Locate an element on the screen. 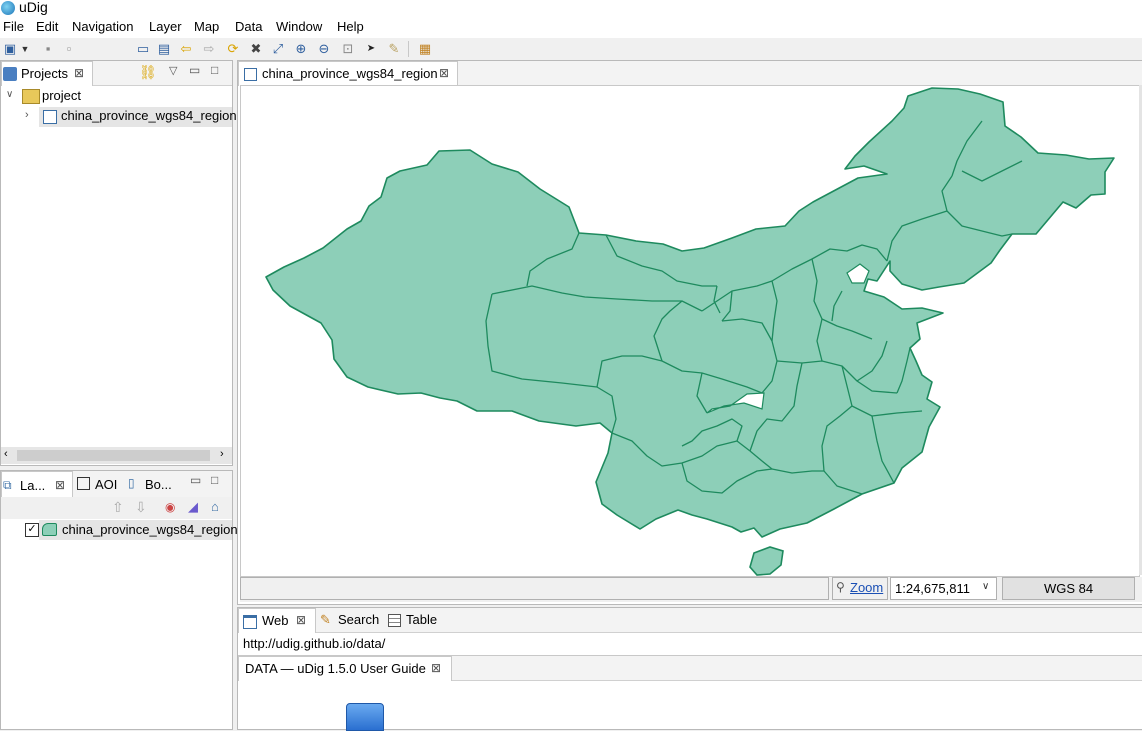 The height and width of the screenshot is (731, 1142). hainan-island is located at coordinates (766, 561).